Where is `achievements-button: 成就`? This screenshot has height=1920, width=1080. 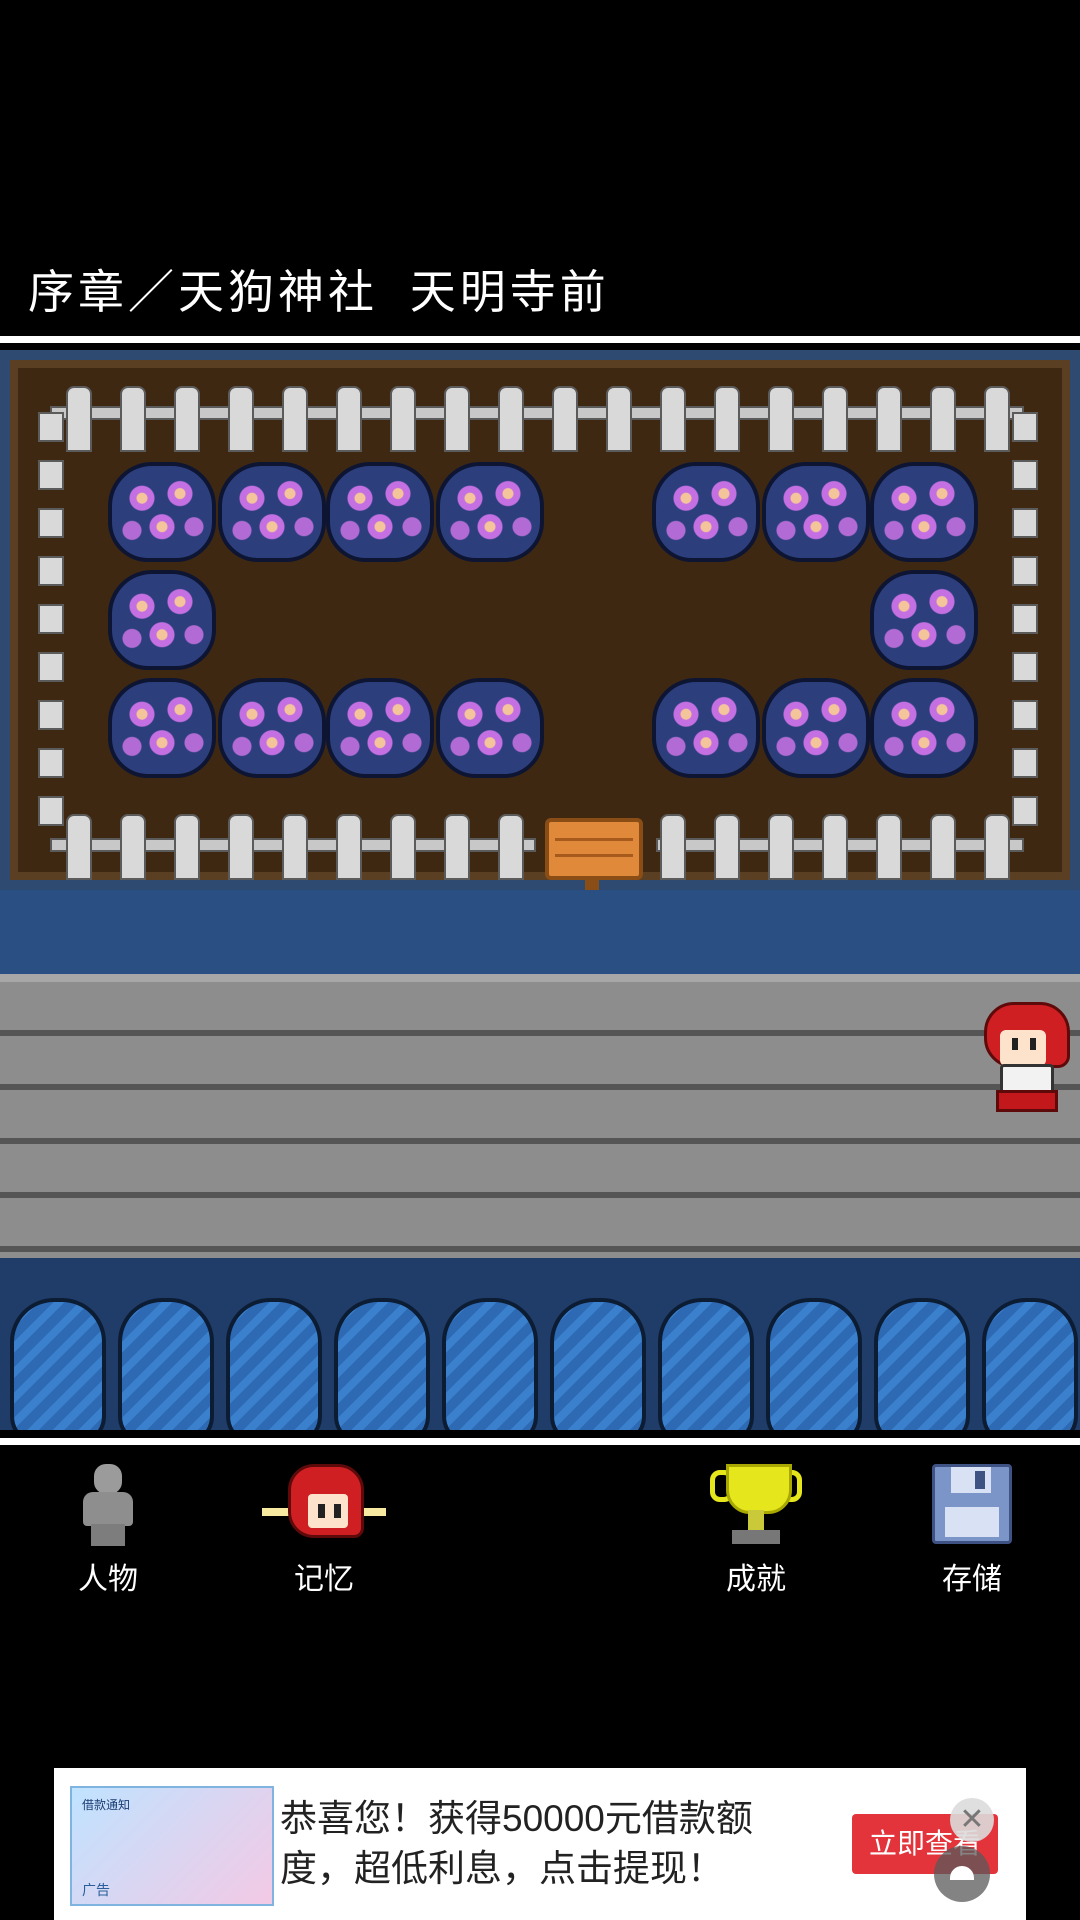 achievements-button: 成就 is located at coordinates (756, 1530).